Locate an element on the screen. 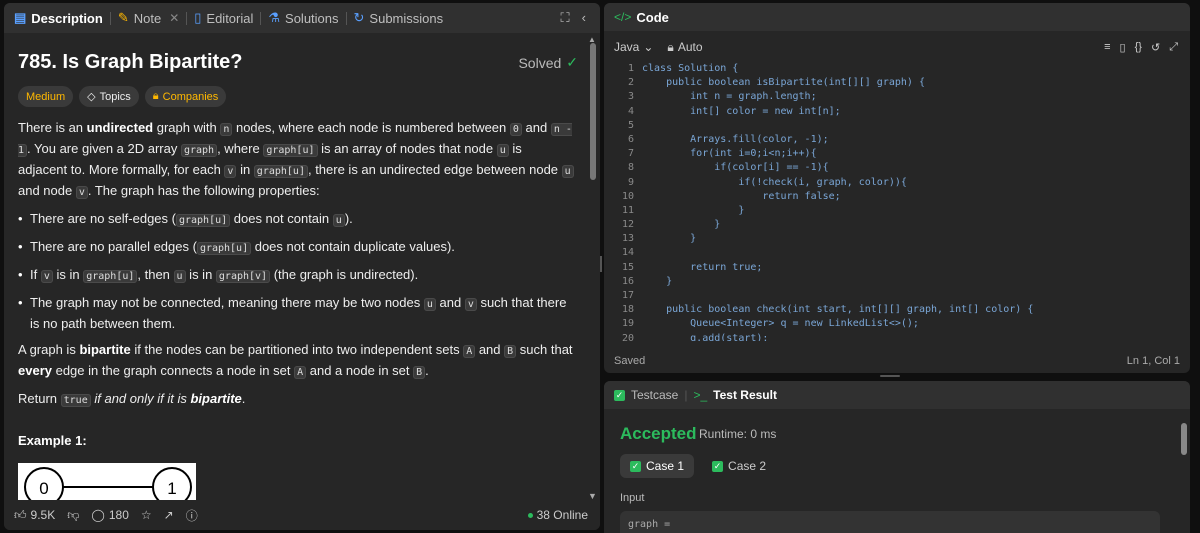 This screenshot has height=533, width=1200. check-icon: ✓ is located at coordinates (718, 466).